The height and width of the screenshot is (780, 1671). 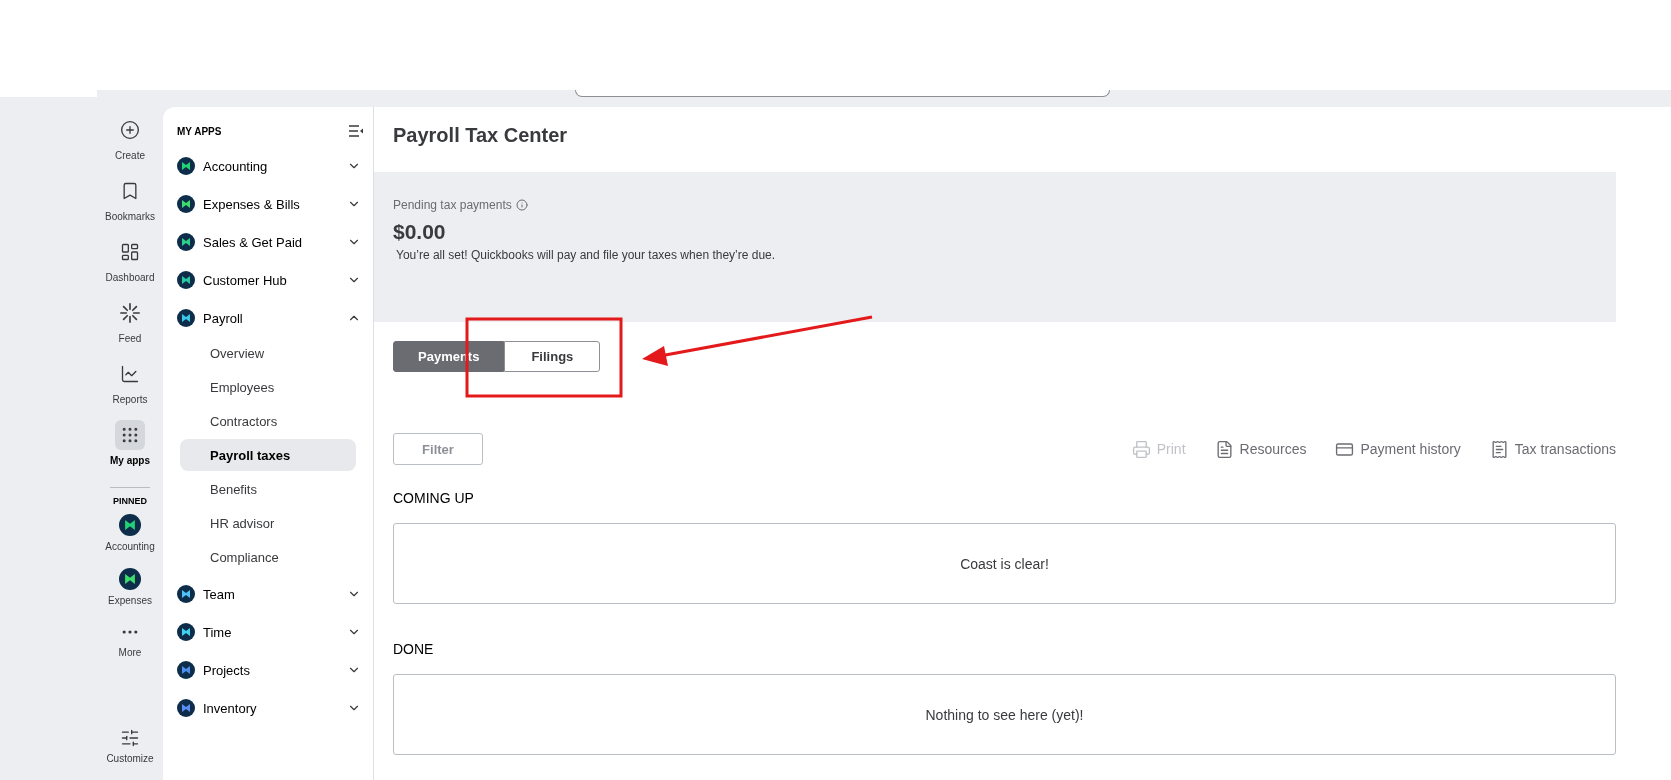 I want to click on rail-label: Create, so click(x=130, y=155).